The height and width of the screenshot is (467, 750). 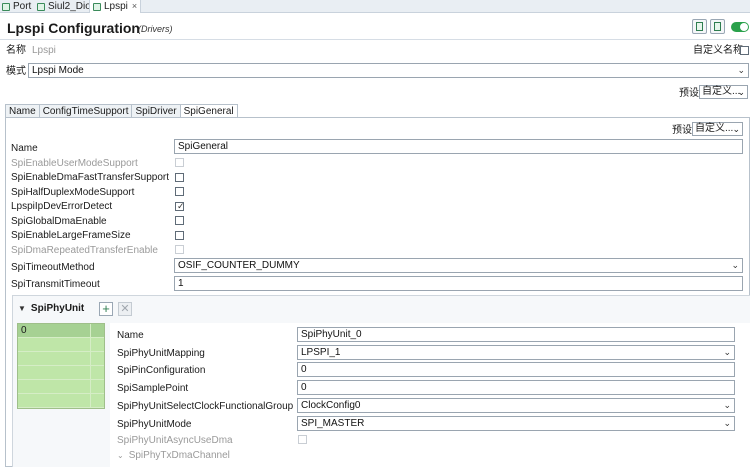 I want to click on list-item-label: 0, so click(x=24, y=330).